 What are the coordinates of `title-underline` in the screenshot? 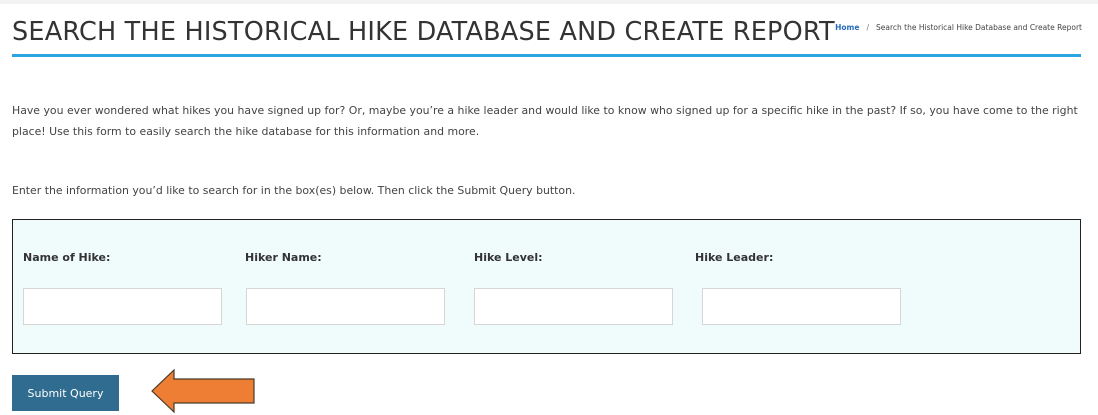 It's located at (546, 55).